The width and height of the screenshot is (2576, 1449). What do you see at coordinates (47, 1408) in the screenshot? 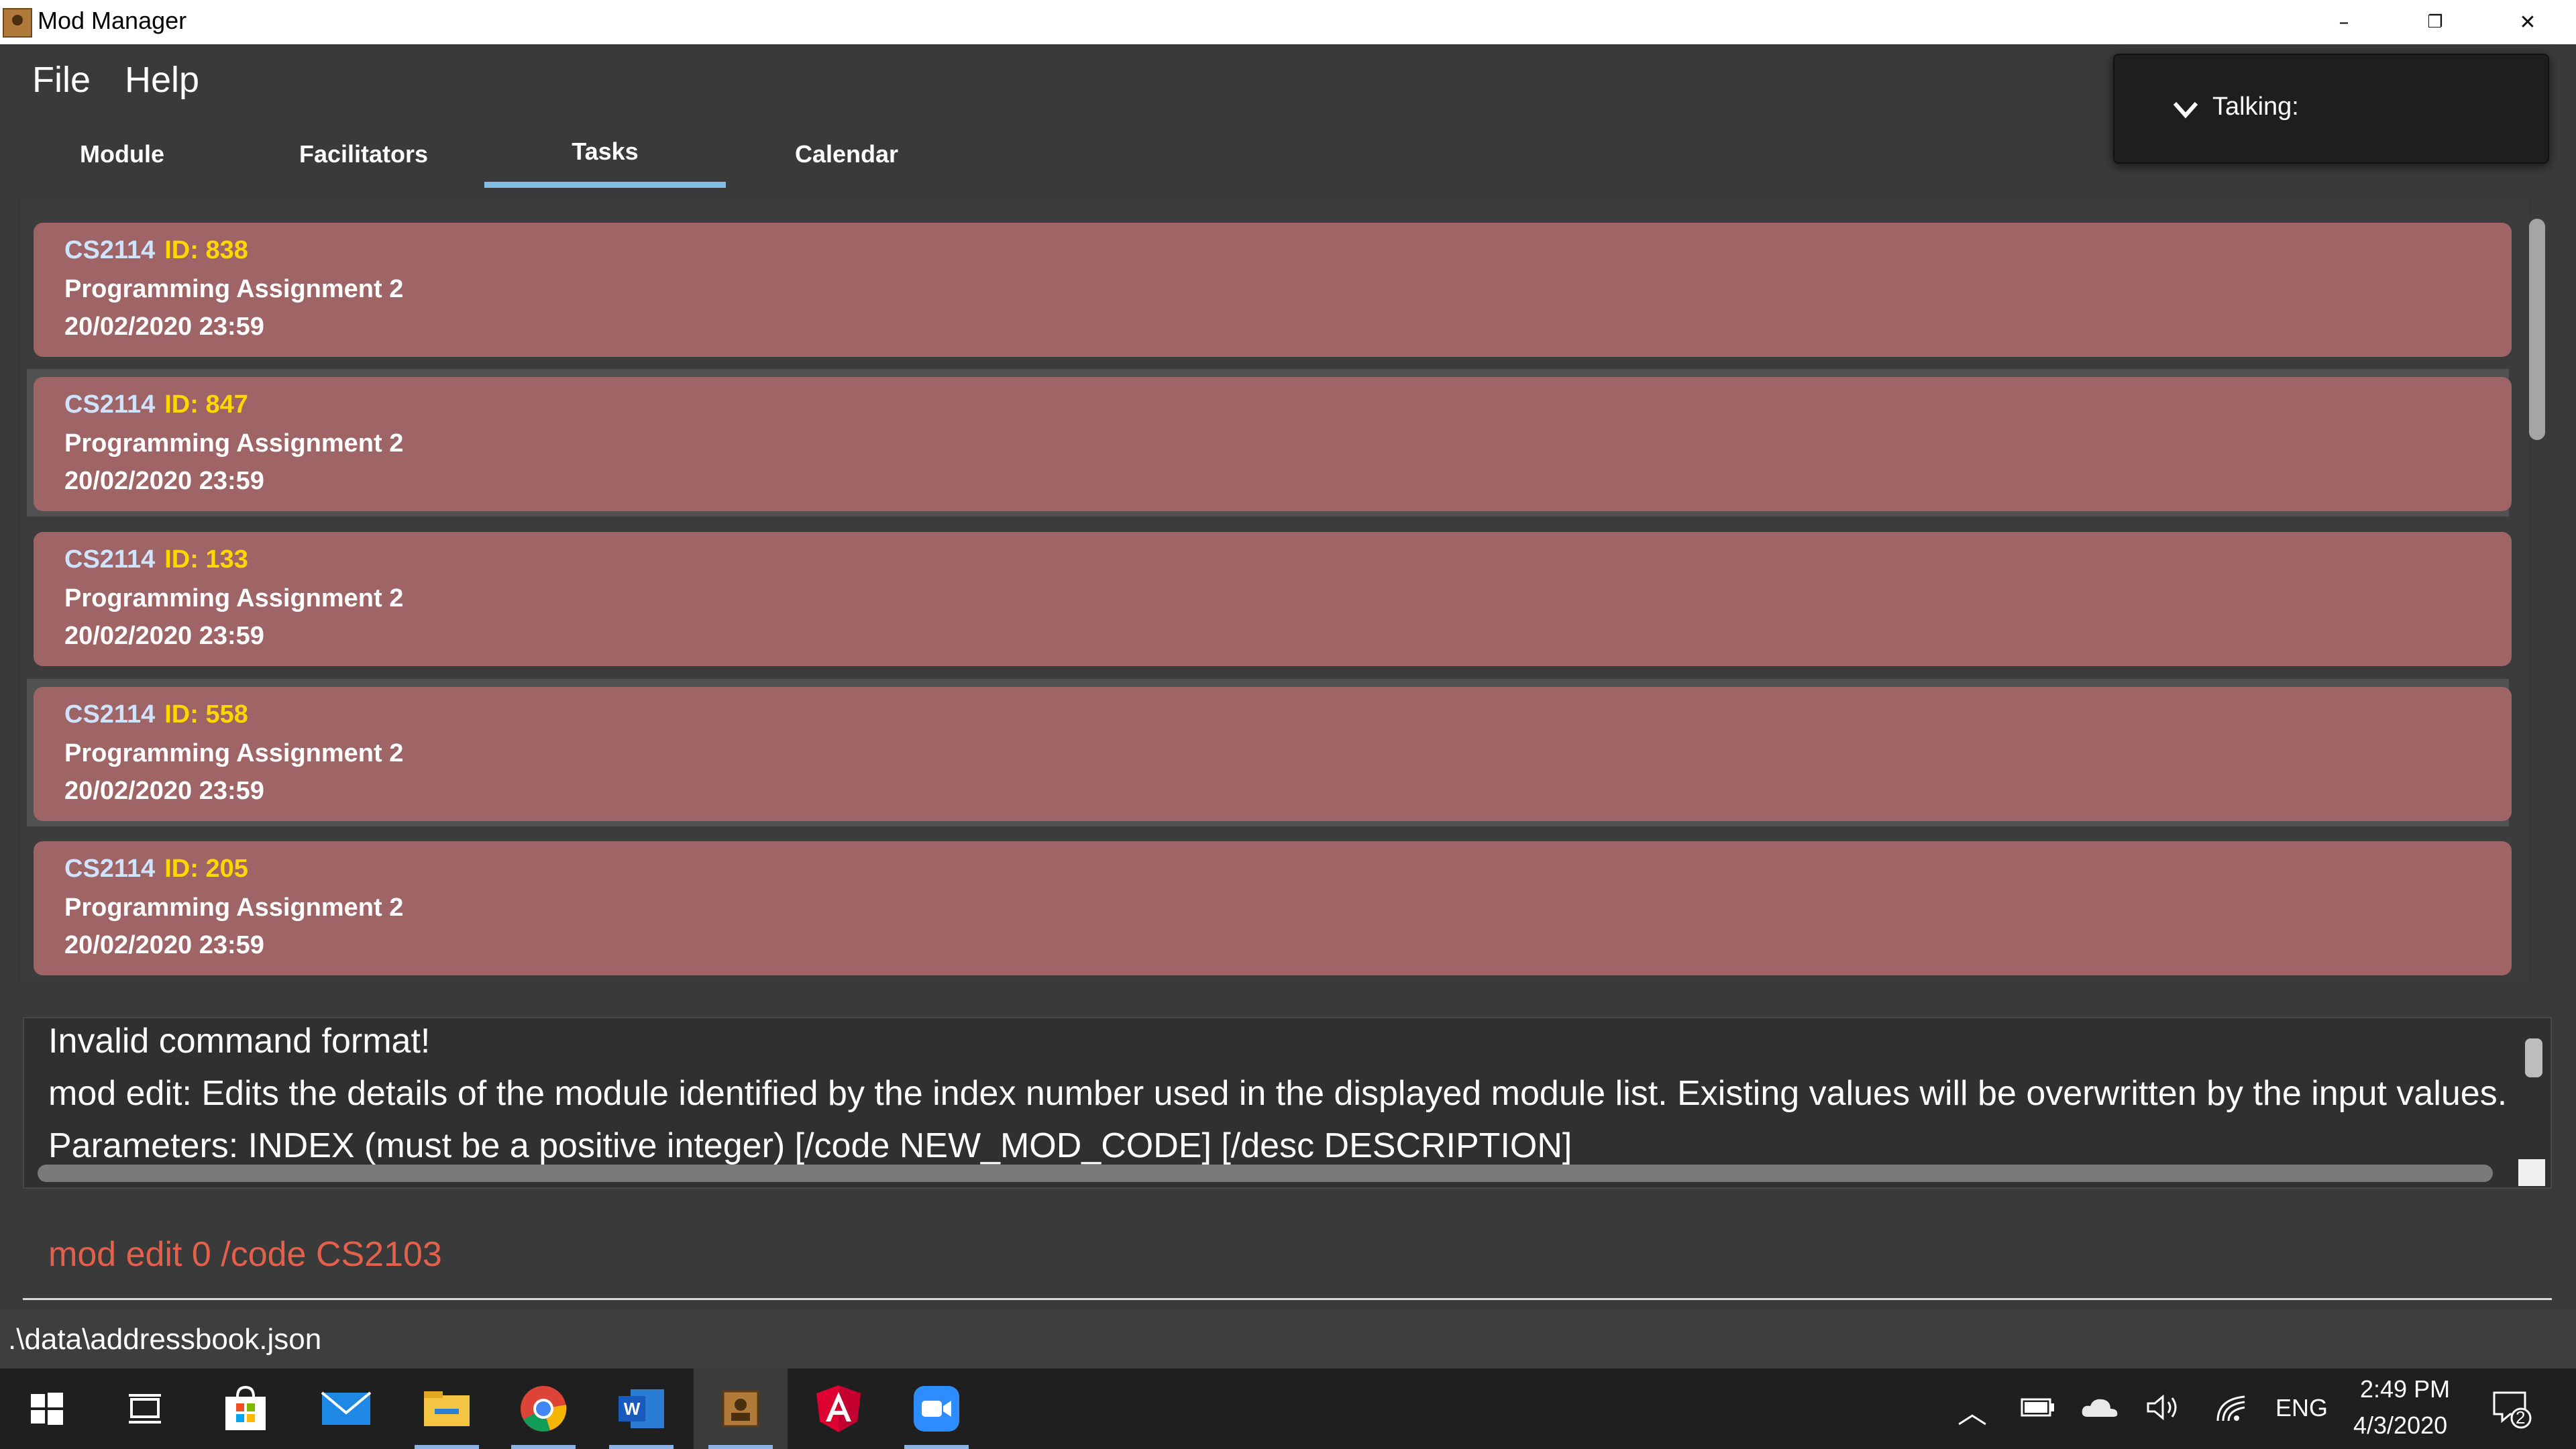
I see `windows-start-icon` at bounding box center [47, 1408].